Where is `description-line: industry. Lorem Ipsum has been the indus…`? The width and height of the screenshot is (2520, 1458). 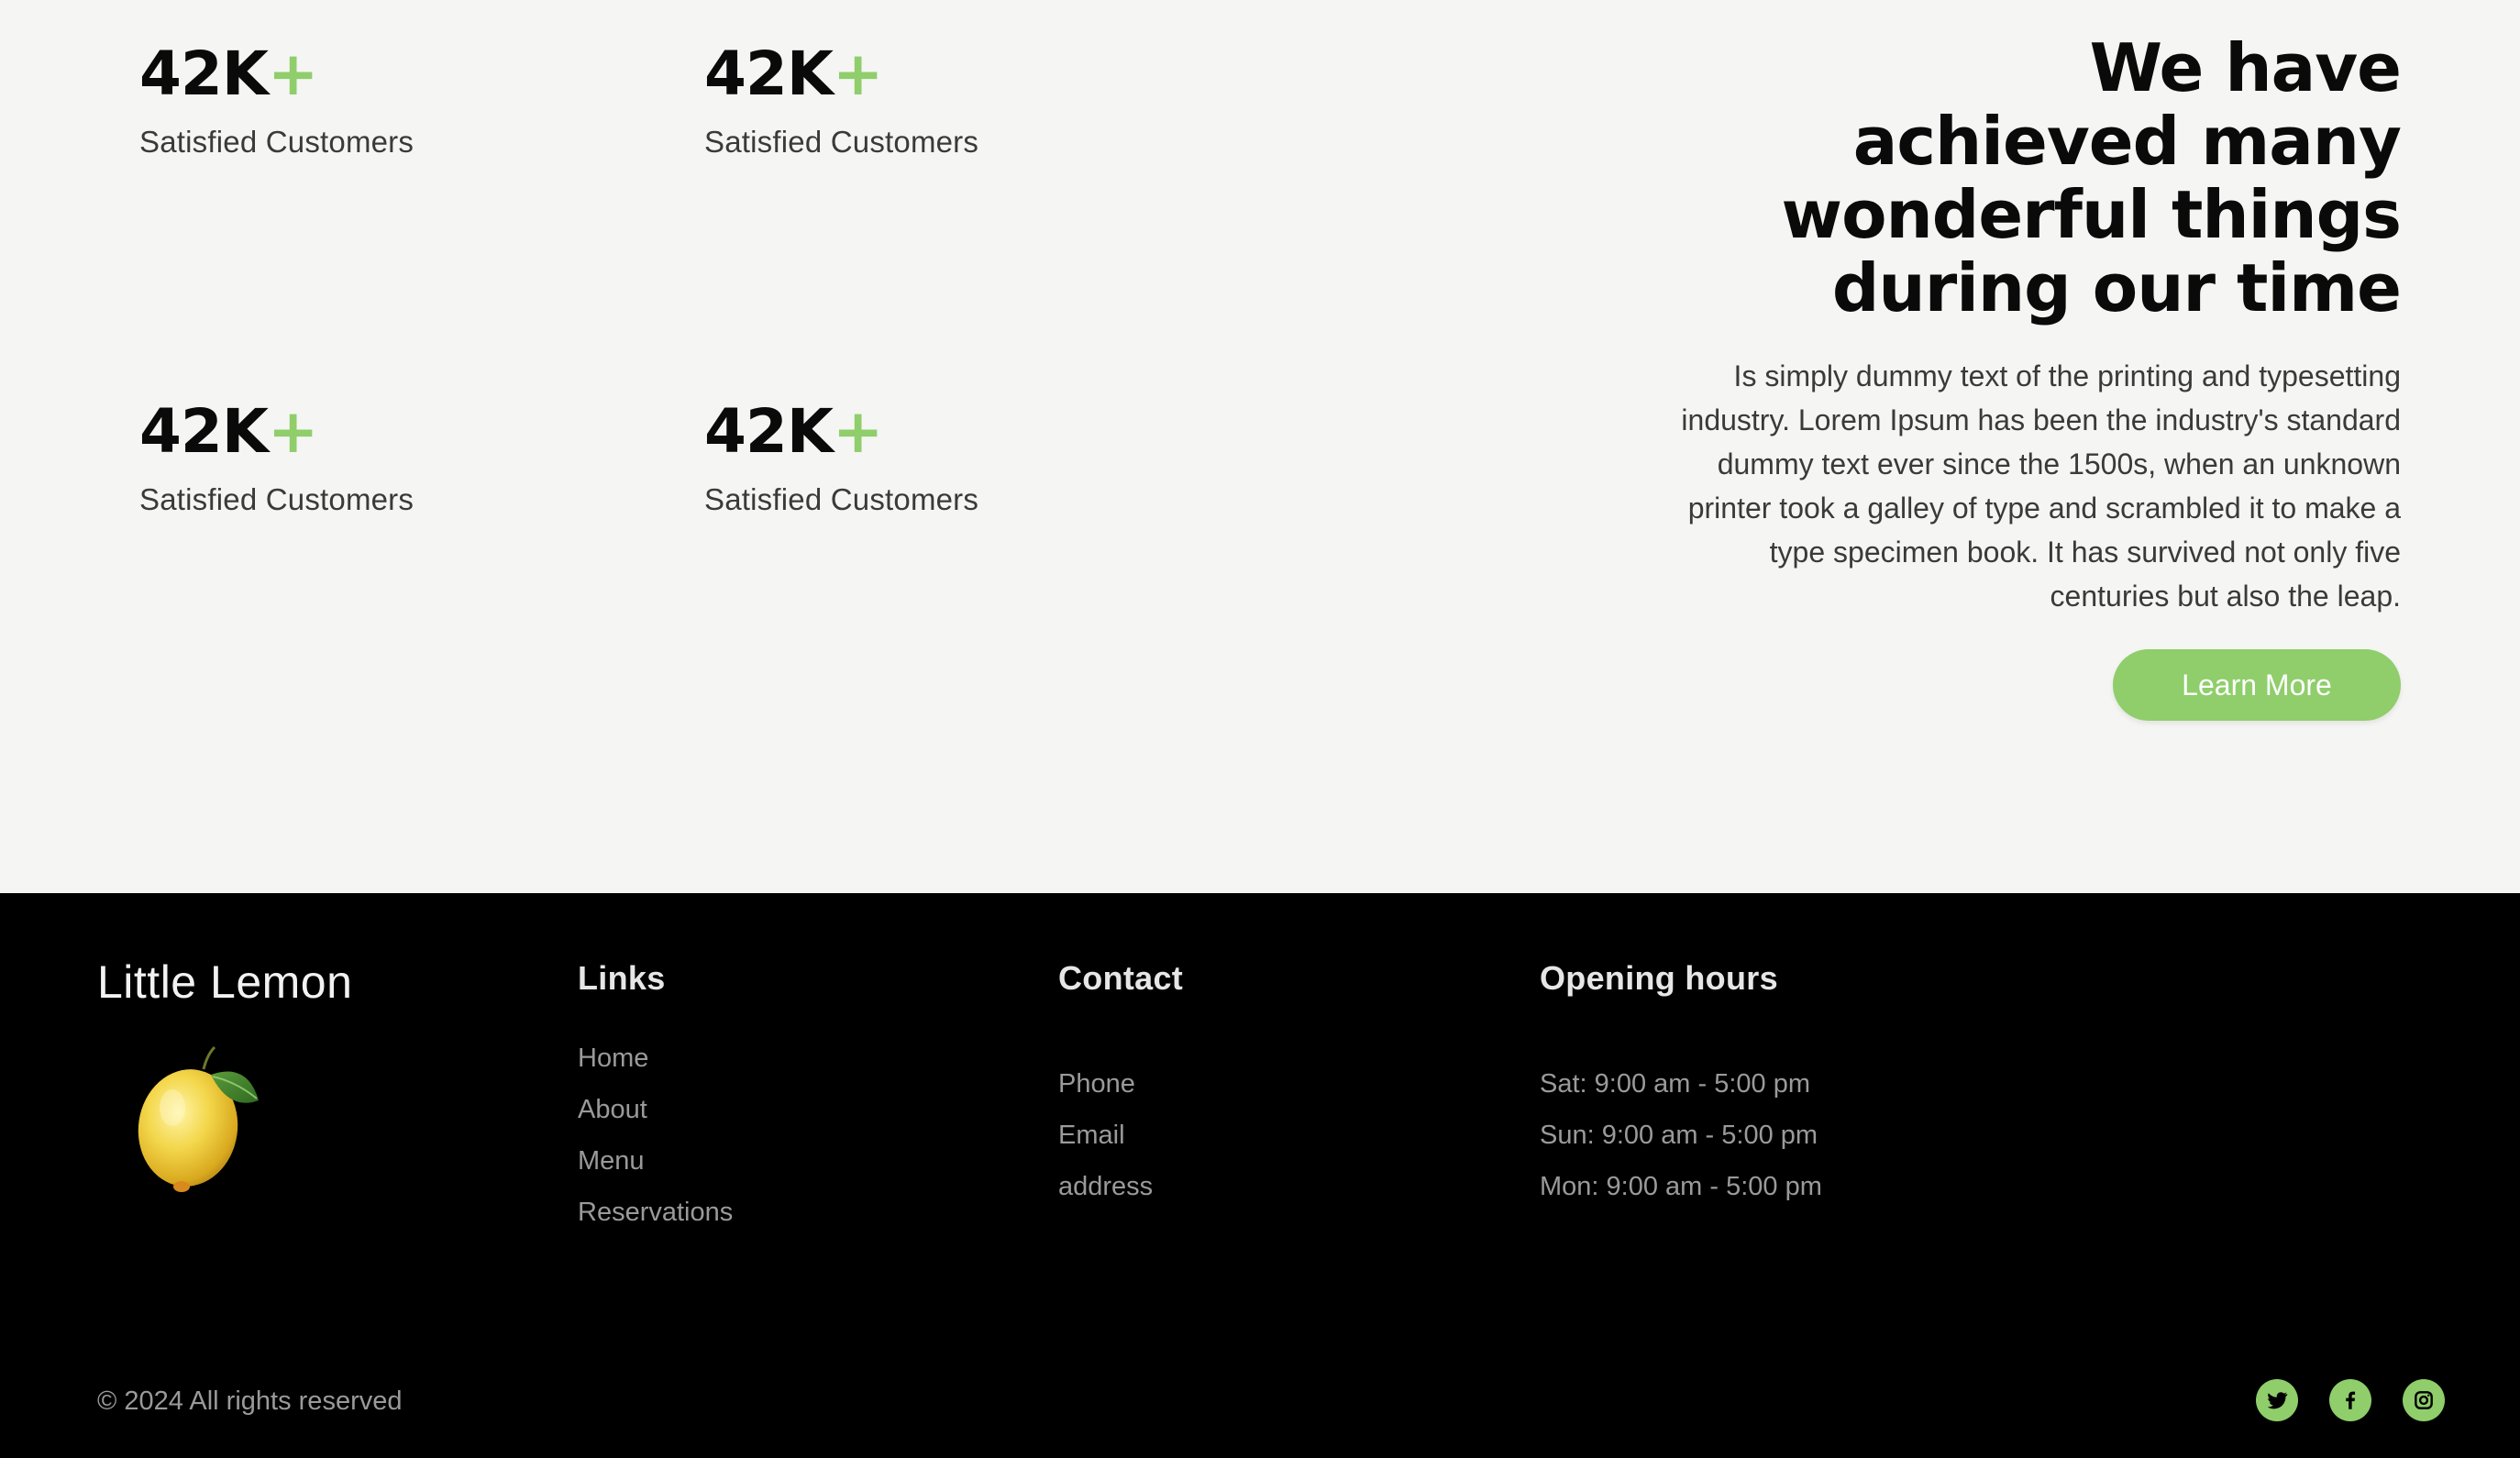 description-line: industry. Lorem Ipsum has been the indus… is located at coordinates (2041, 419).